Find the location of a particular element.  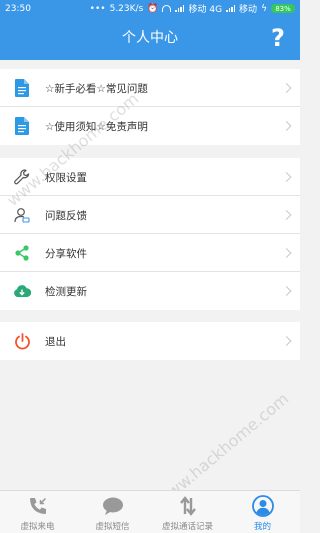

cloud-download-icon is located at coordinates (22, 291).